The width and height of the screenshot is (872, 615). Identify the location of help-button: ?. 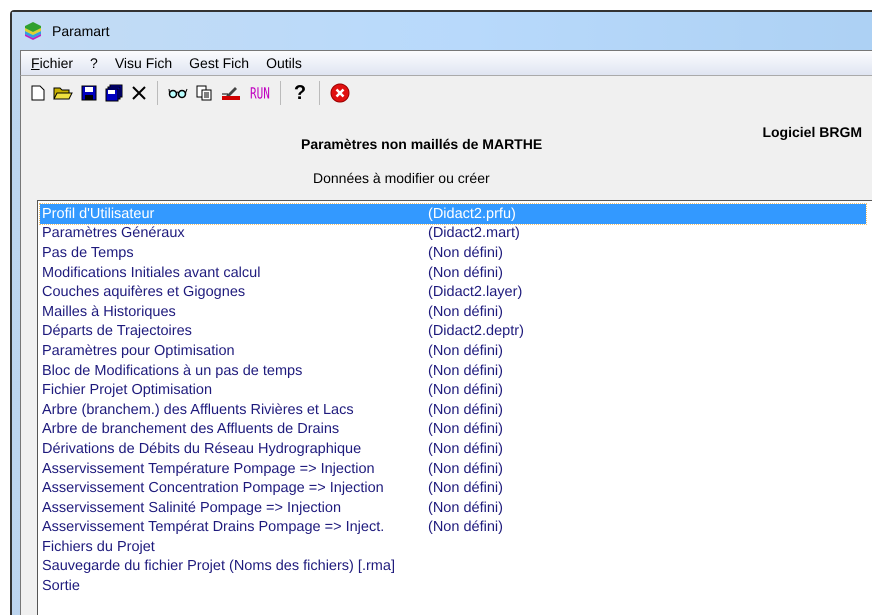
(300, 93).